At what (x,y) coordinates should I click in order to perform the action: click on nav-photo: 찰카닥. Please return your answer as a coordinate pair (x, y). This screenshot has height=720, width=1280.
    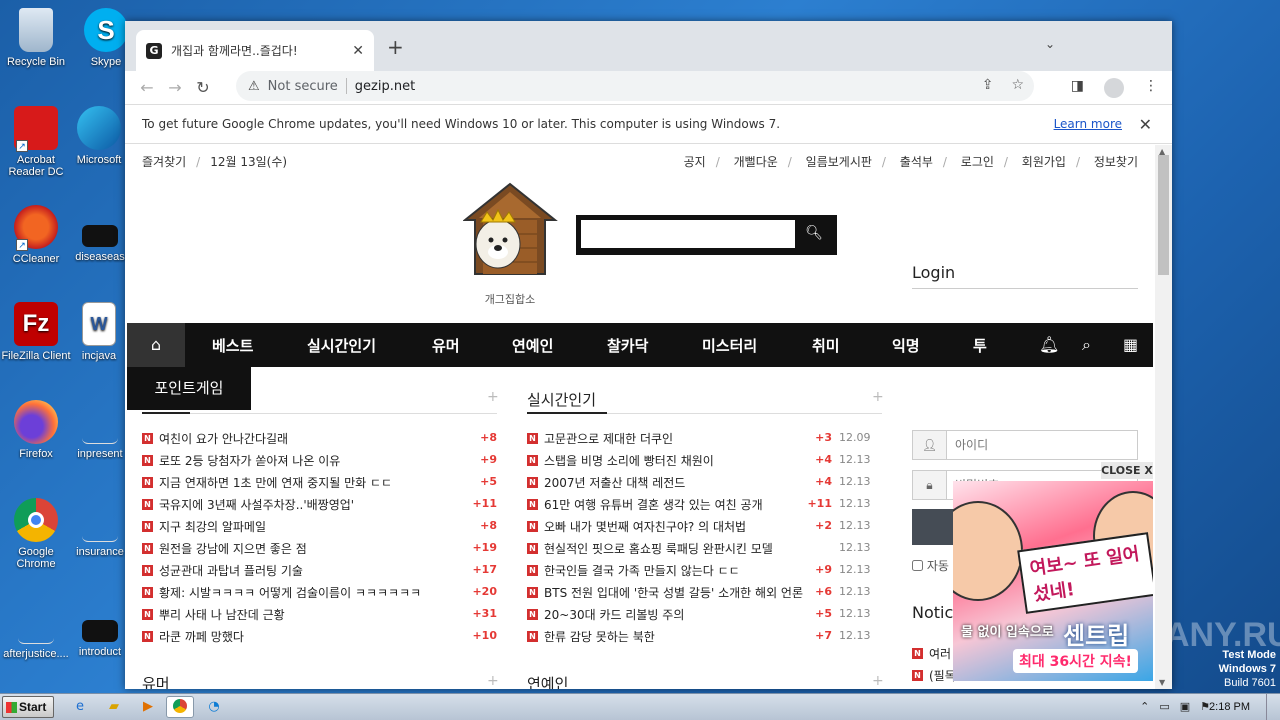
    Looking at the image, I should click on (627, 345).